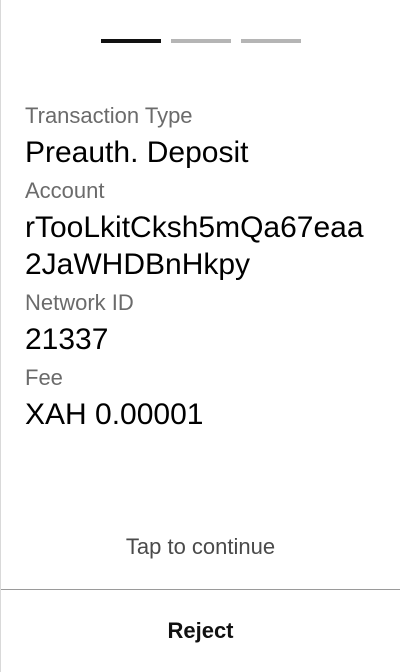 The height and width of the screenshot is (672, 400). What do you see at coordinates (194, 246) in the screenshot?
I see `account-value: rTooLkitCksh5mQa67eaa2JaWHDBnHkpy` at bounding box center [194, 246].